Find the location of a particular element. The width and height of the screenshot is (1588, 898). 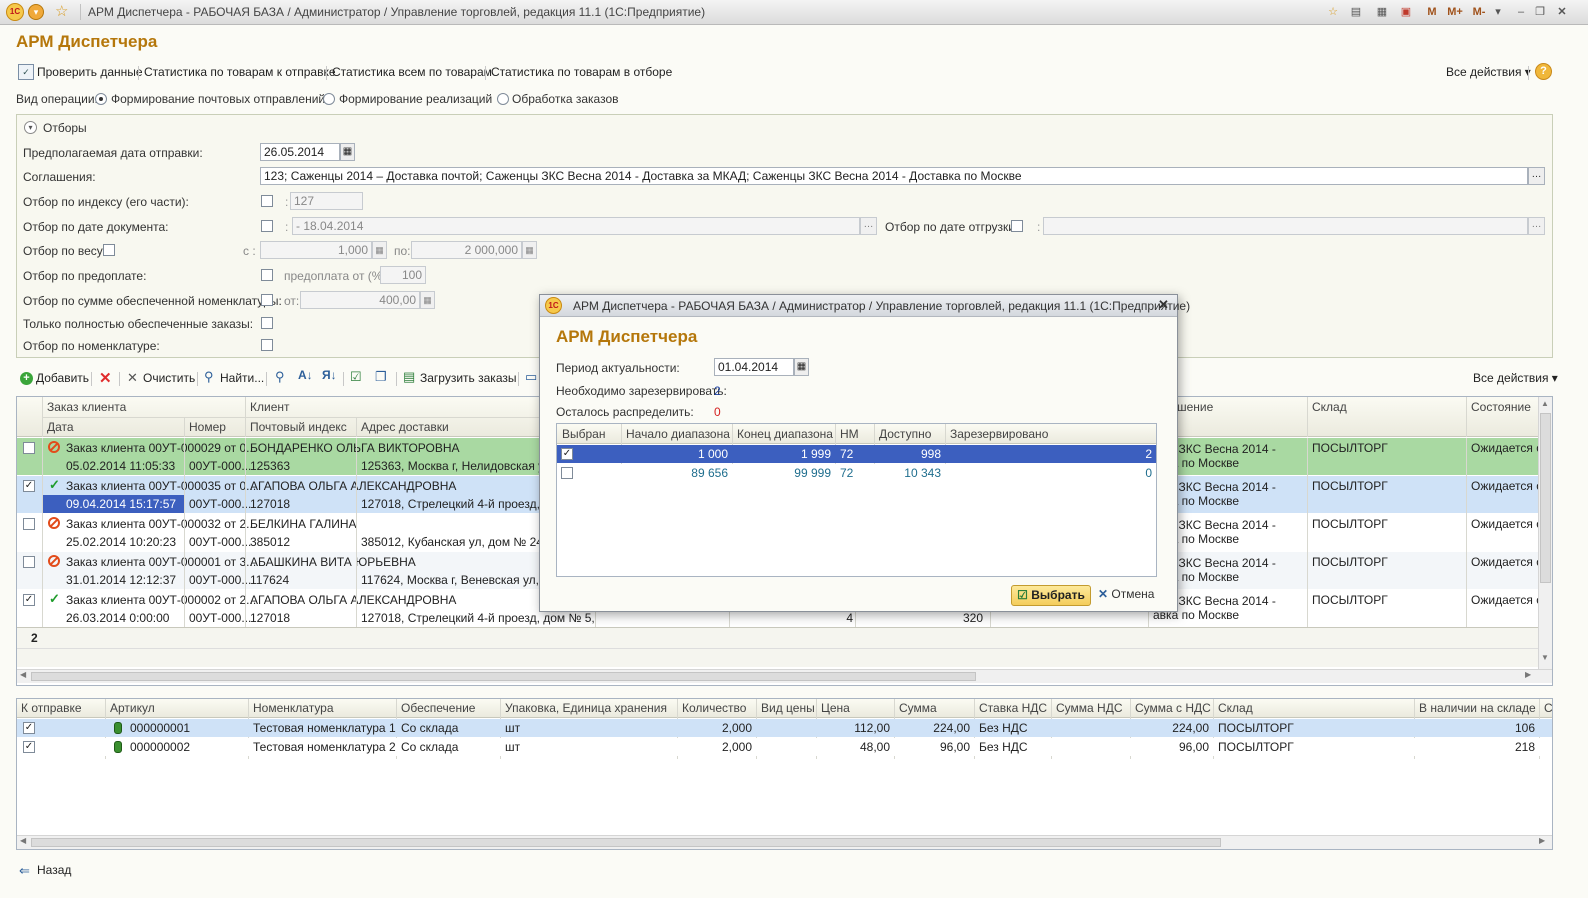

orders-hscroll: ◀ ▶ is located at coordinates (784, 676).